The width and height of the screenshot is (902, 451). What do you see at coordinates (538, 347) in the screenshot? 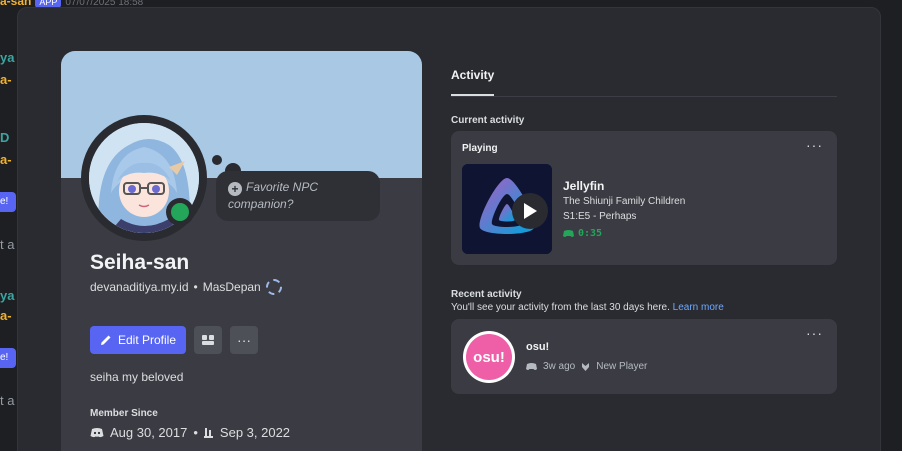
I see `recent-game-title: osu!` at bounding box center [538, 347].